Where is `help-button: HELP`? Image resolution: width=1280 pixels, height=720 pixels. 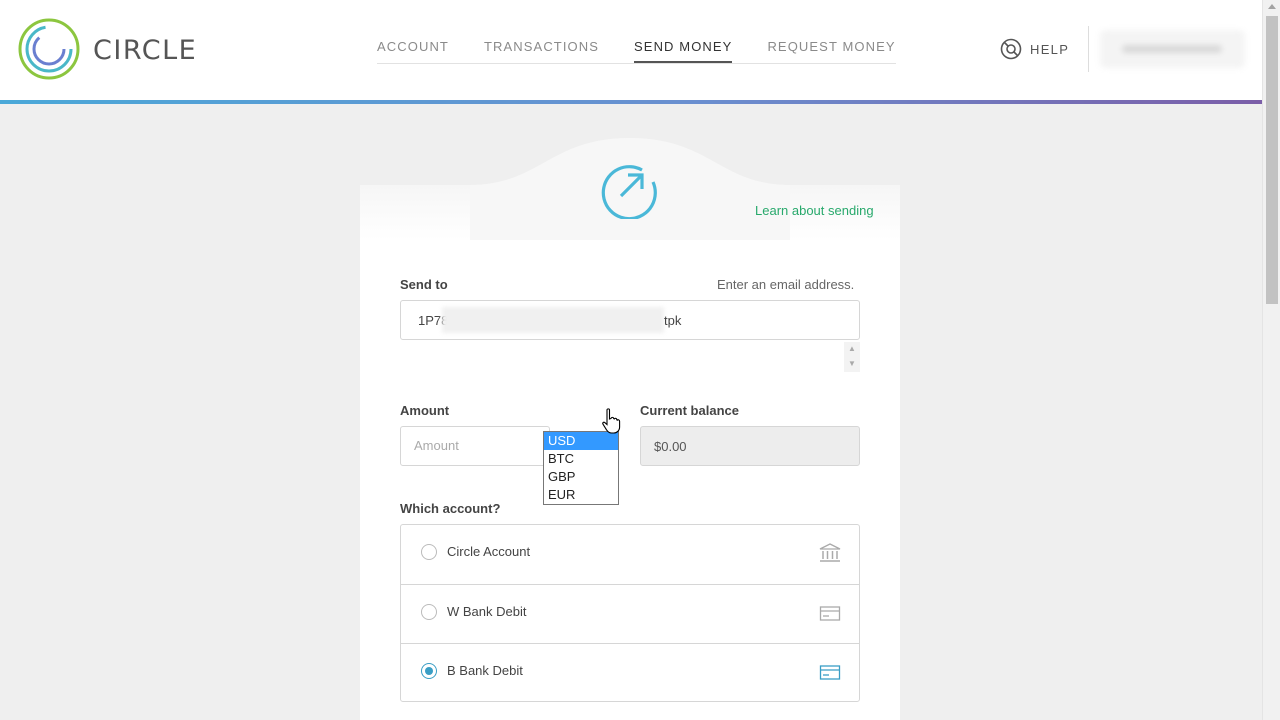 help-button: HELP is located at coordinates (1034, 49).